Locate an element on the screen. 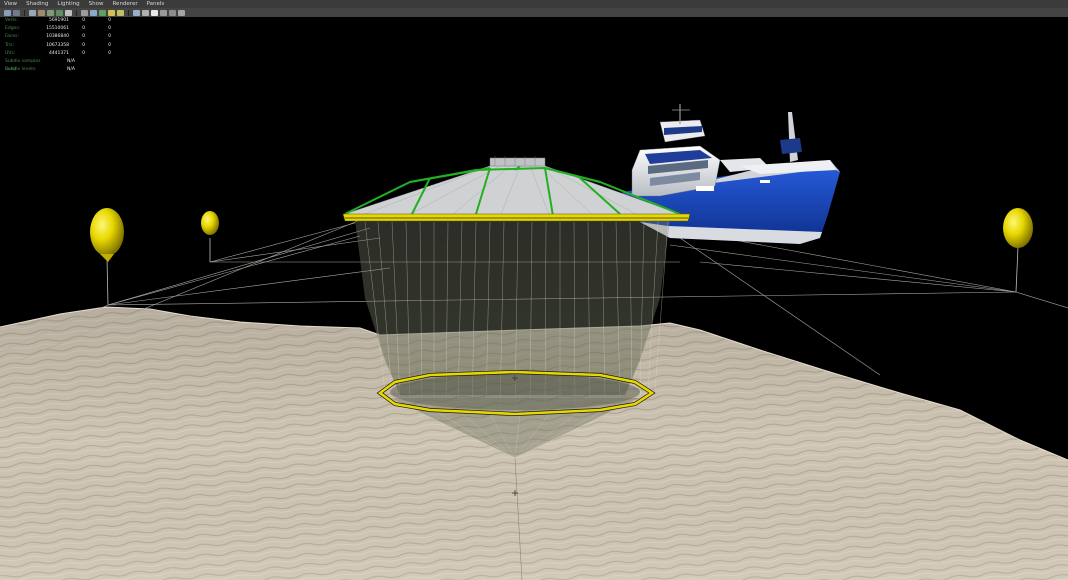 The height and width of the screenshot is (580, 1068). menu-shading: Shading is located at coordinates (37, 4).